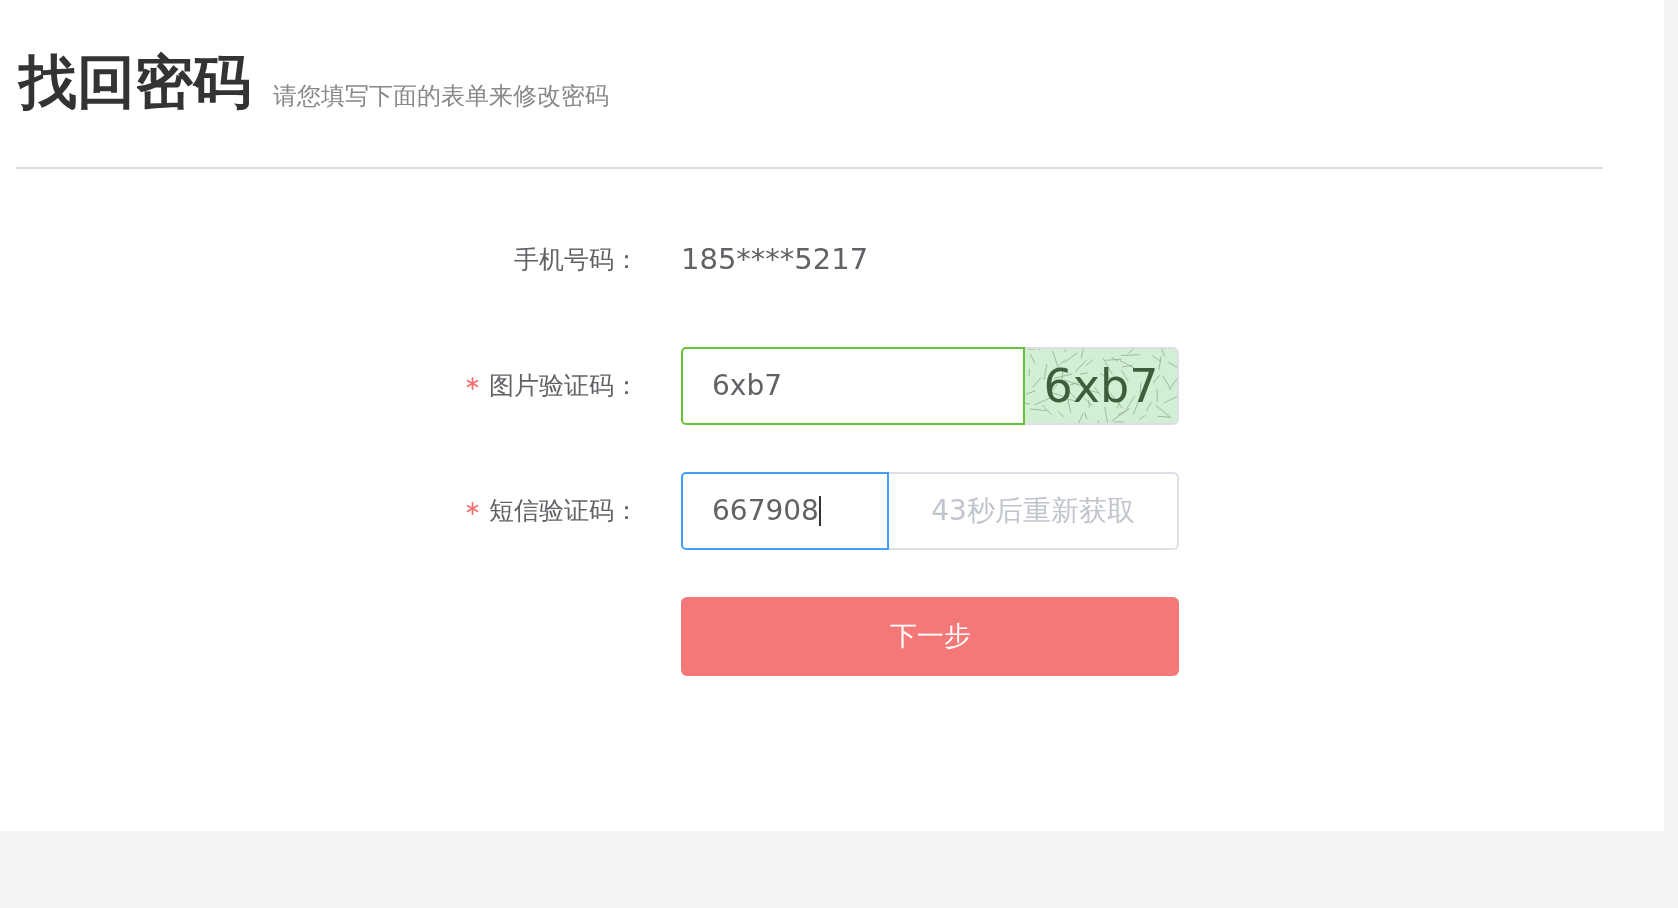 The width and height of the screenshot is (1678, 908). What do you see at coordinates (576, 260) in the screenshot?
I see `field-label: 手机号码：` at bounding box center [576, 260].